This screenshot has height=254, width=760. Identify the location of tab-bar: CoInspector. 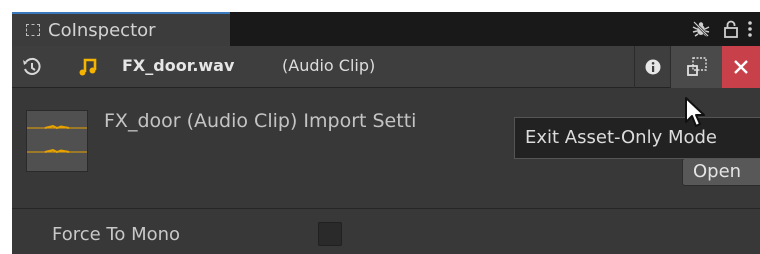
(386, 29).